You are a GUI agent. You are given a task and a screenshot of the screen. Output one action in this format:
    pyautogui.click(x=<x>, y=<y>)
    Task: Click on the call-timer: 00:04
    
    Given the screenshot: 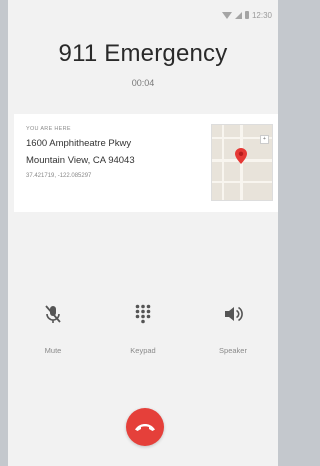 What is the action you would take?
    pyautogui.click(x=143, y=83)
    